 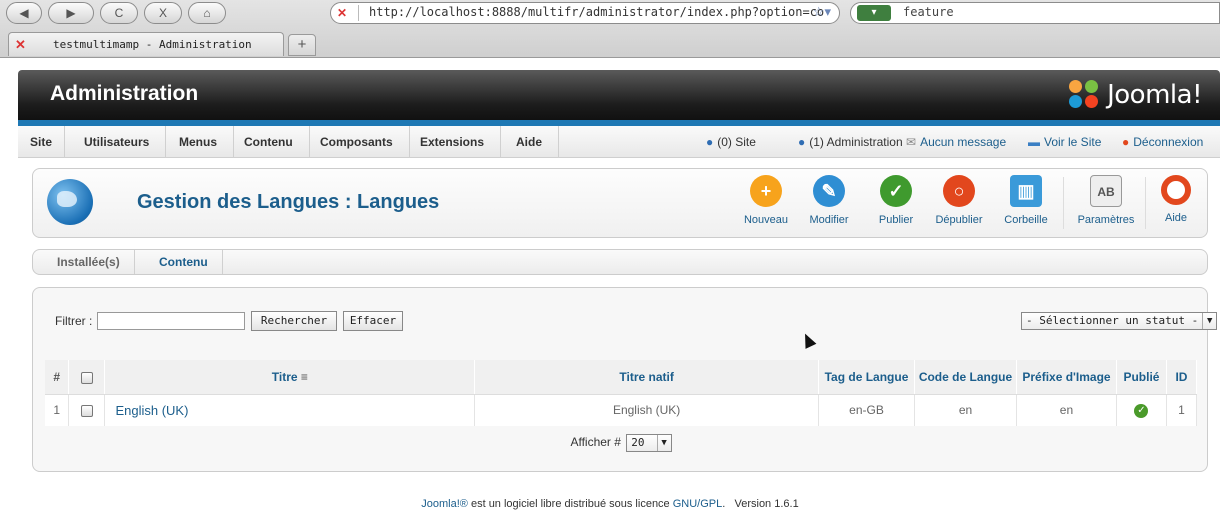 I want to click on forward-button: ▶, so click(x=71, y=13).